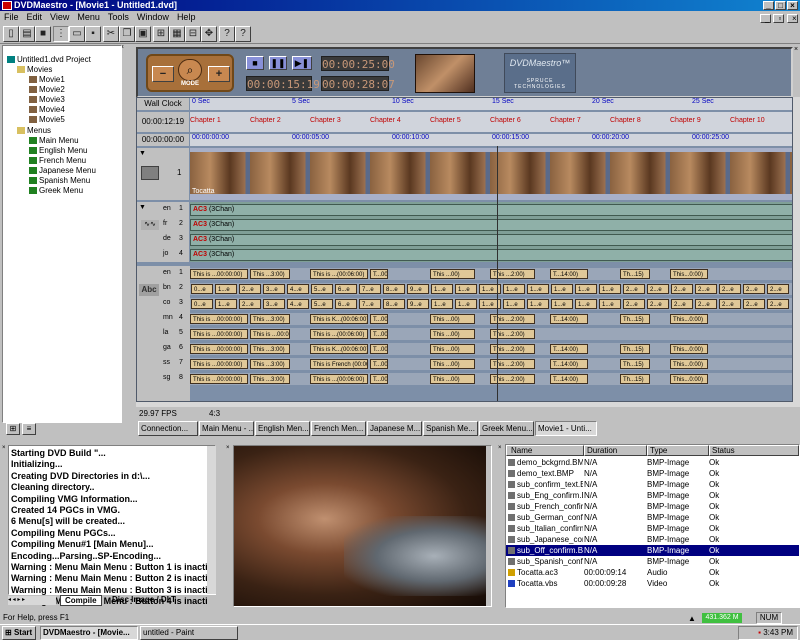 The height and width of the screenshot is (640, 800). What do you see at coordinates (635, 274) in the screenshot?
I see `subtitle-cell: Th...15)` at bounding box center [635, 274].